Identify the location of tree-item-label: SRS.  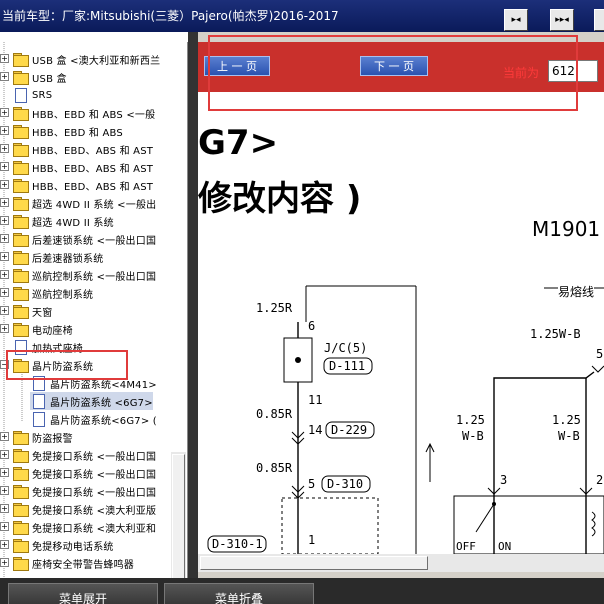
(42, 95).